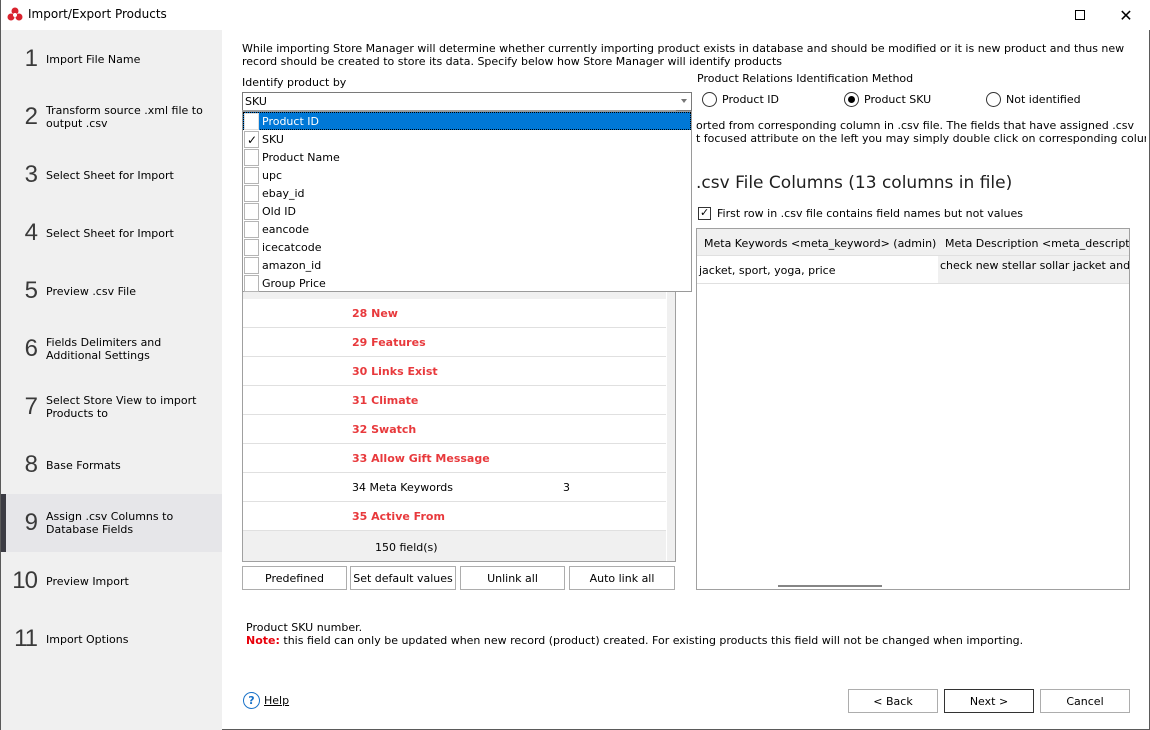 The image size is (1150, 730). Describe the element at coordinates (1033, 242) in the screenshot. I see `csv-column-header: Meta Description <meta_description` at that location.